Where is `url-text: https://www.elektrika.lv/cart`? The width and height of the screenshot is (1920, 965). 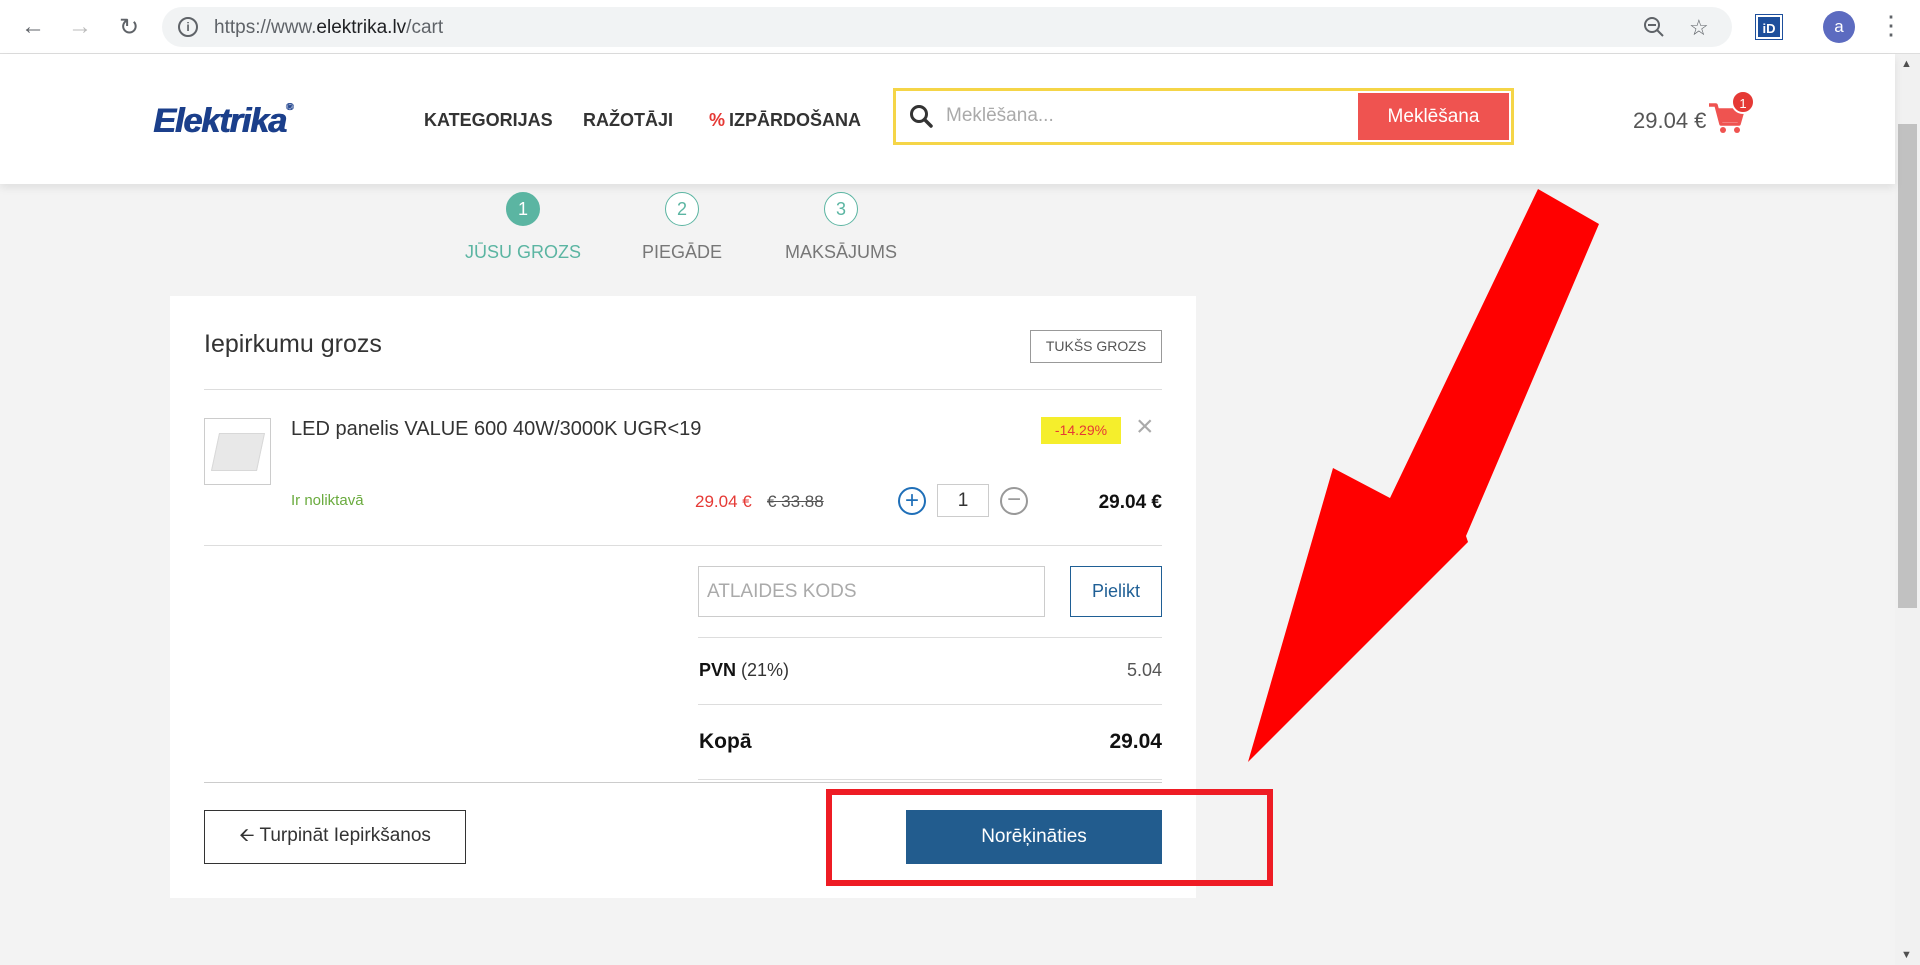
url-text: https://www.elektrika.lv/cart is located at coordinates (328, 28).